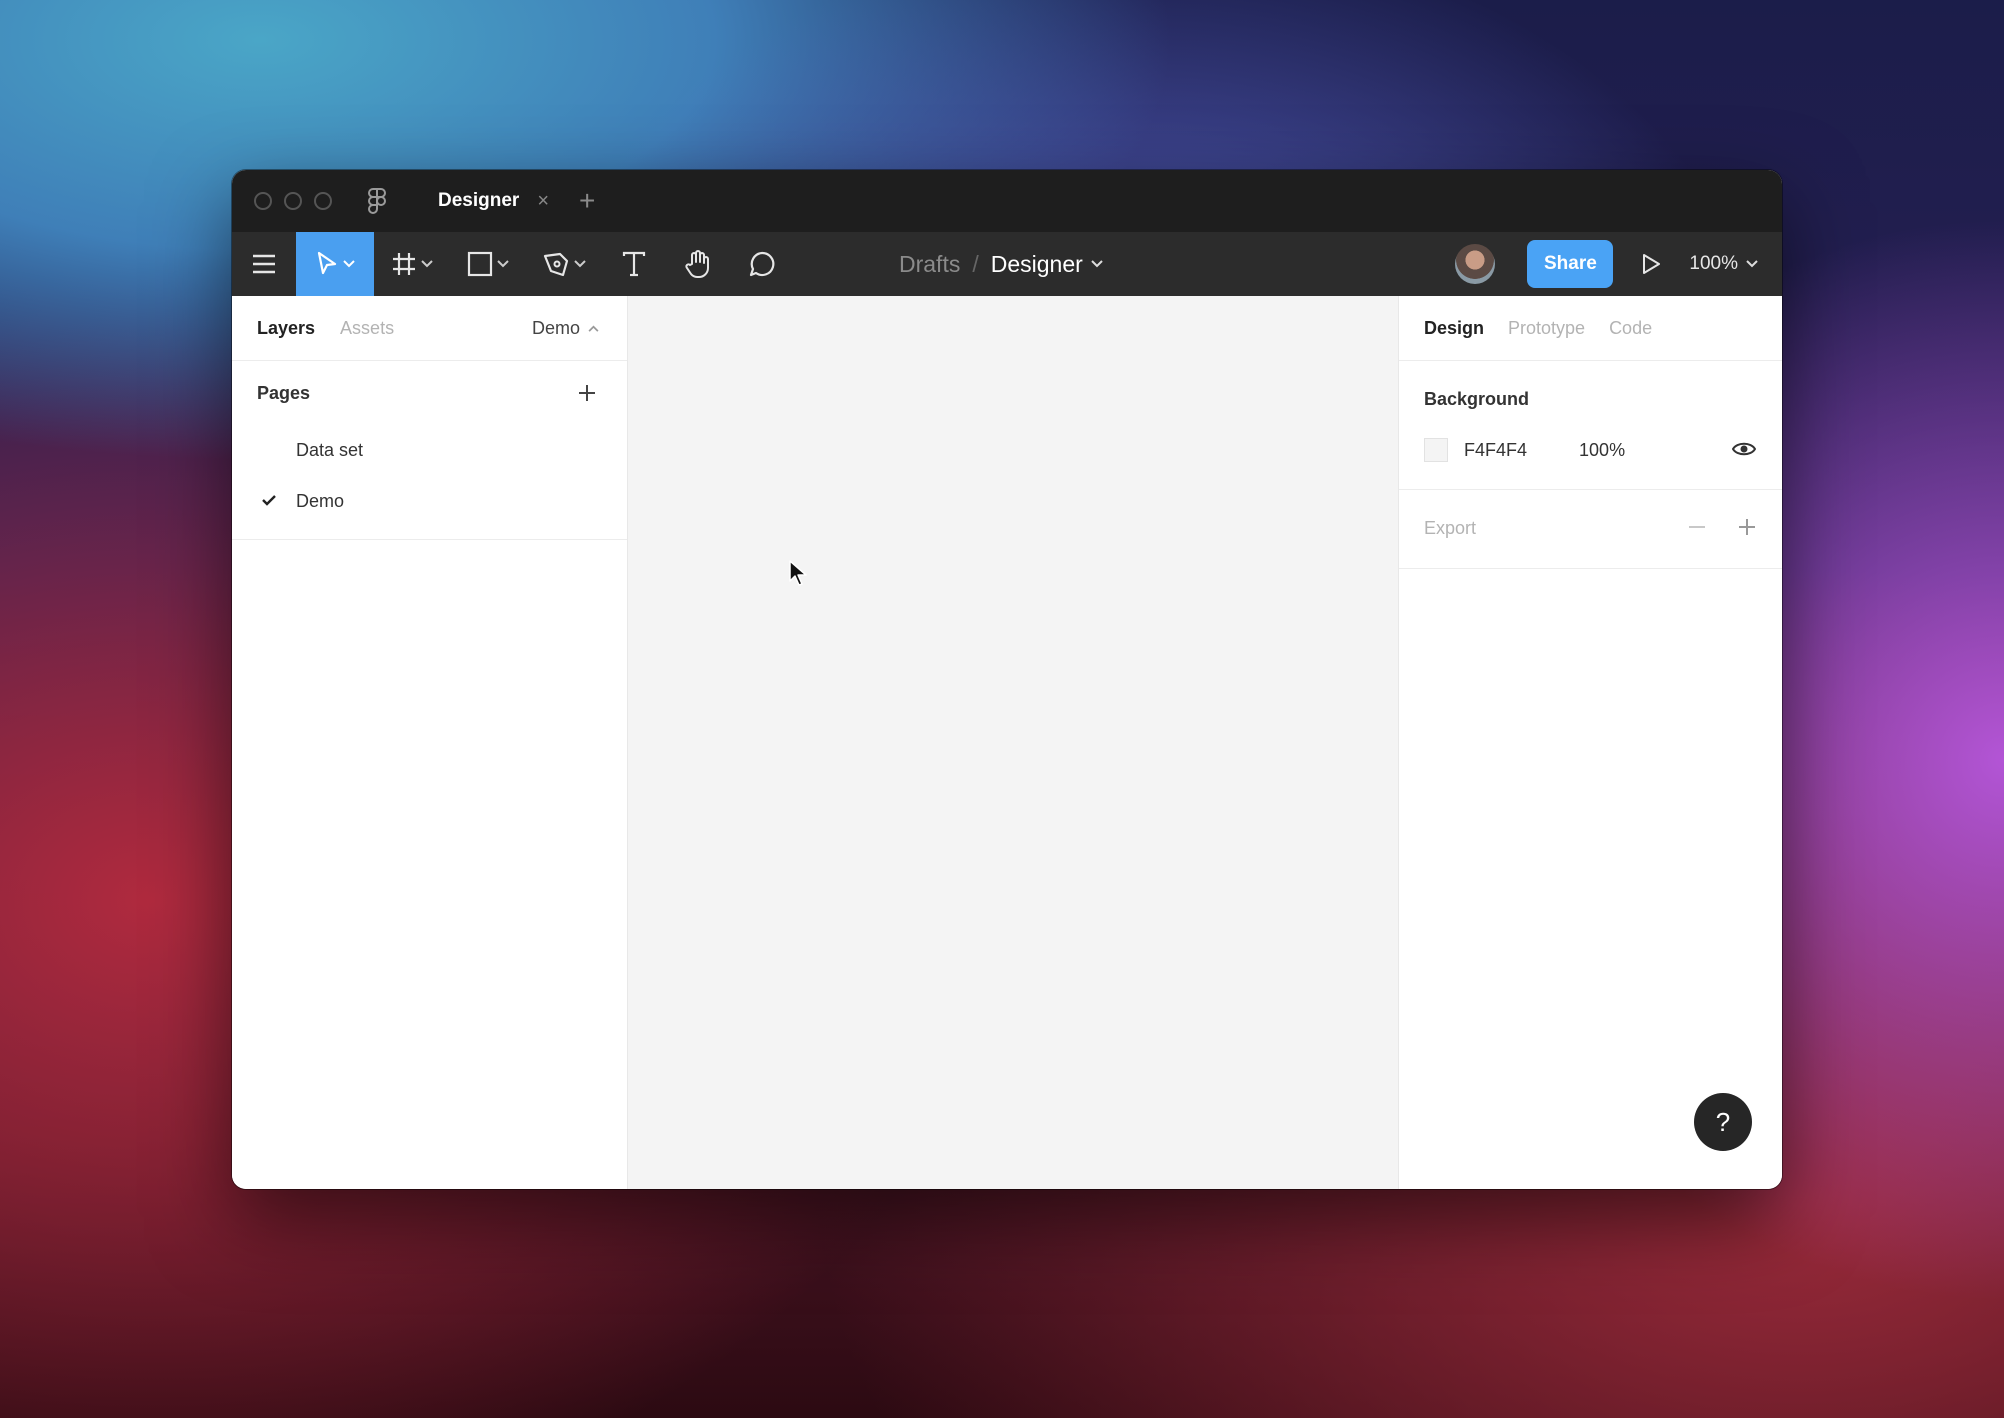 The width and height of the screenshot is (2004, 1418). I want to click on background-color-swatch, so click(1436, 450).